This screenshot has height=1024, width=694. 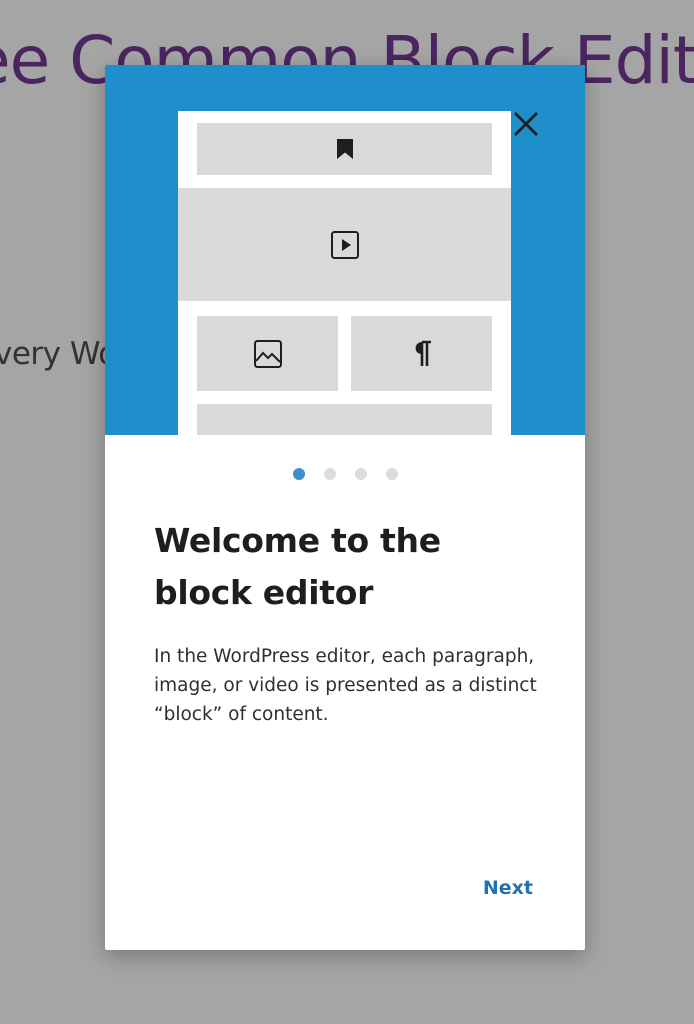 I want to click on close-button, so click(x=526, y=124).